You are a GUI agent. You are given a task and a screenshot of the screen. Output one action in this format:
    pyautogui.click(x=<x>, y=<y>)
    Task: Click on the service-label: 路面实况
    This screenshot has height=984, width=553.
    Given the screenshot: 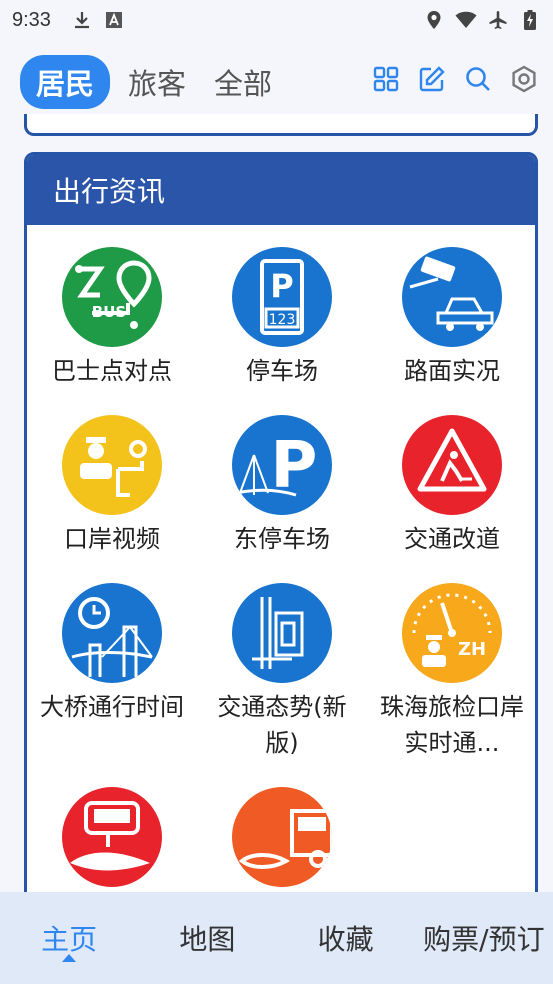 What is the action you would take?
    pyautogui.click(x=452, y=371)
    